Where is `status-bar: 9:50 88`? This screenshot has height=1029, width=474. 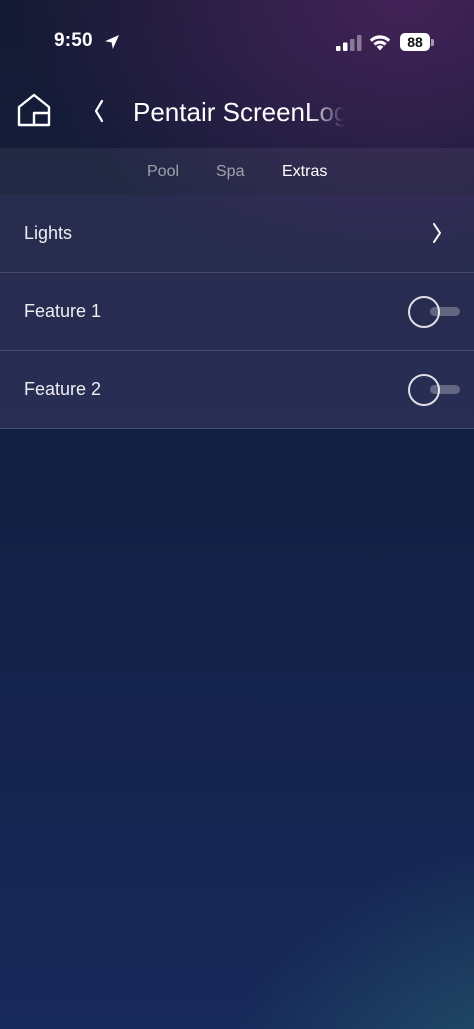
status-bar: 9:50 88 is located at coordinates (237, 44).